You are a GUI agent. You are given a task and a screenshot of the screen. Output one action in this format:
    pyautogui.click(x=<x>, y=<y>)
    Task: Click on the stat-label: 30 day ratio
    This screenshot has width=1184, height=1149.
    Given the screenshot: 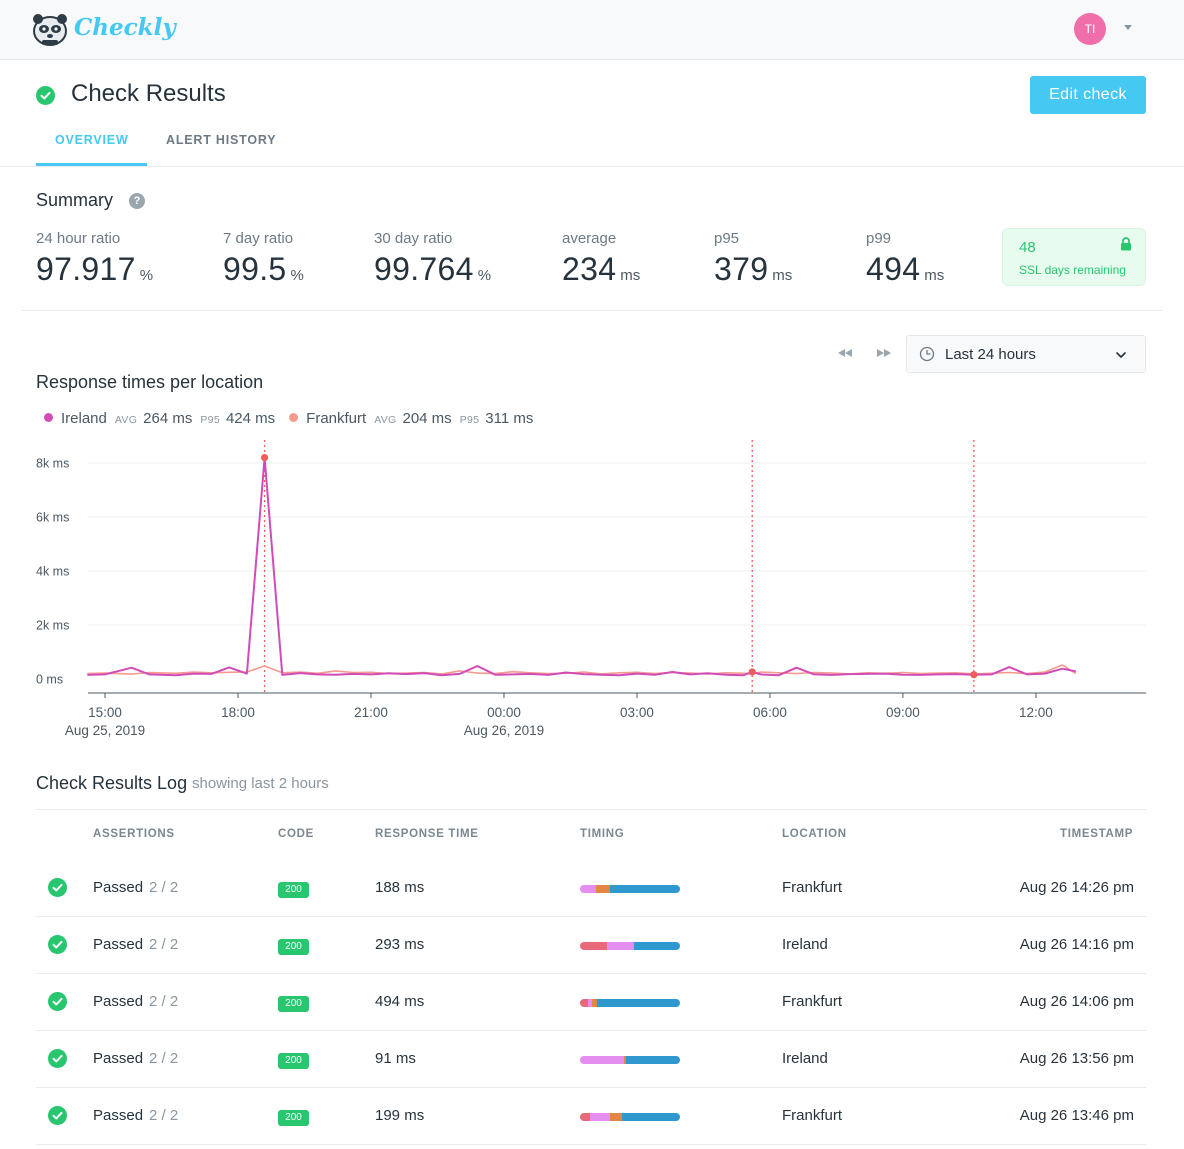 What is the action you would take?
    pyautogui.click(x=413, y=238)
    